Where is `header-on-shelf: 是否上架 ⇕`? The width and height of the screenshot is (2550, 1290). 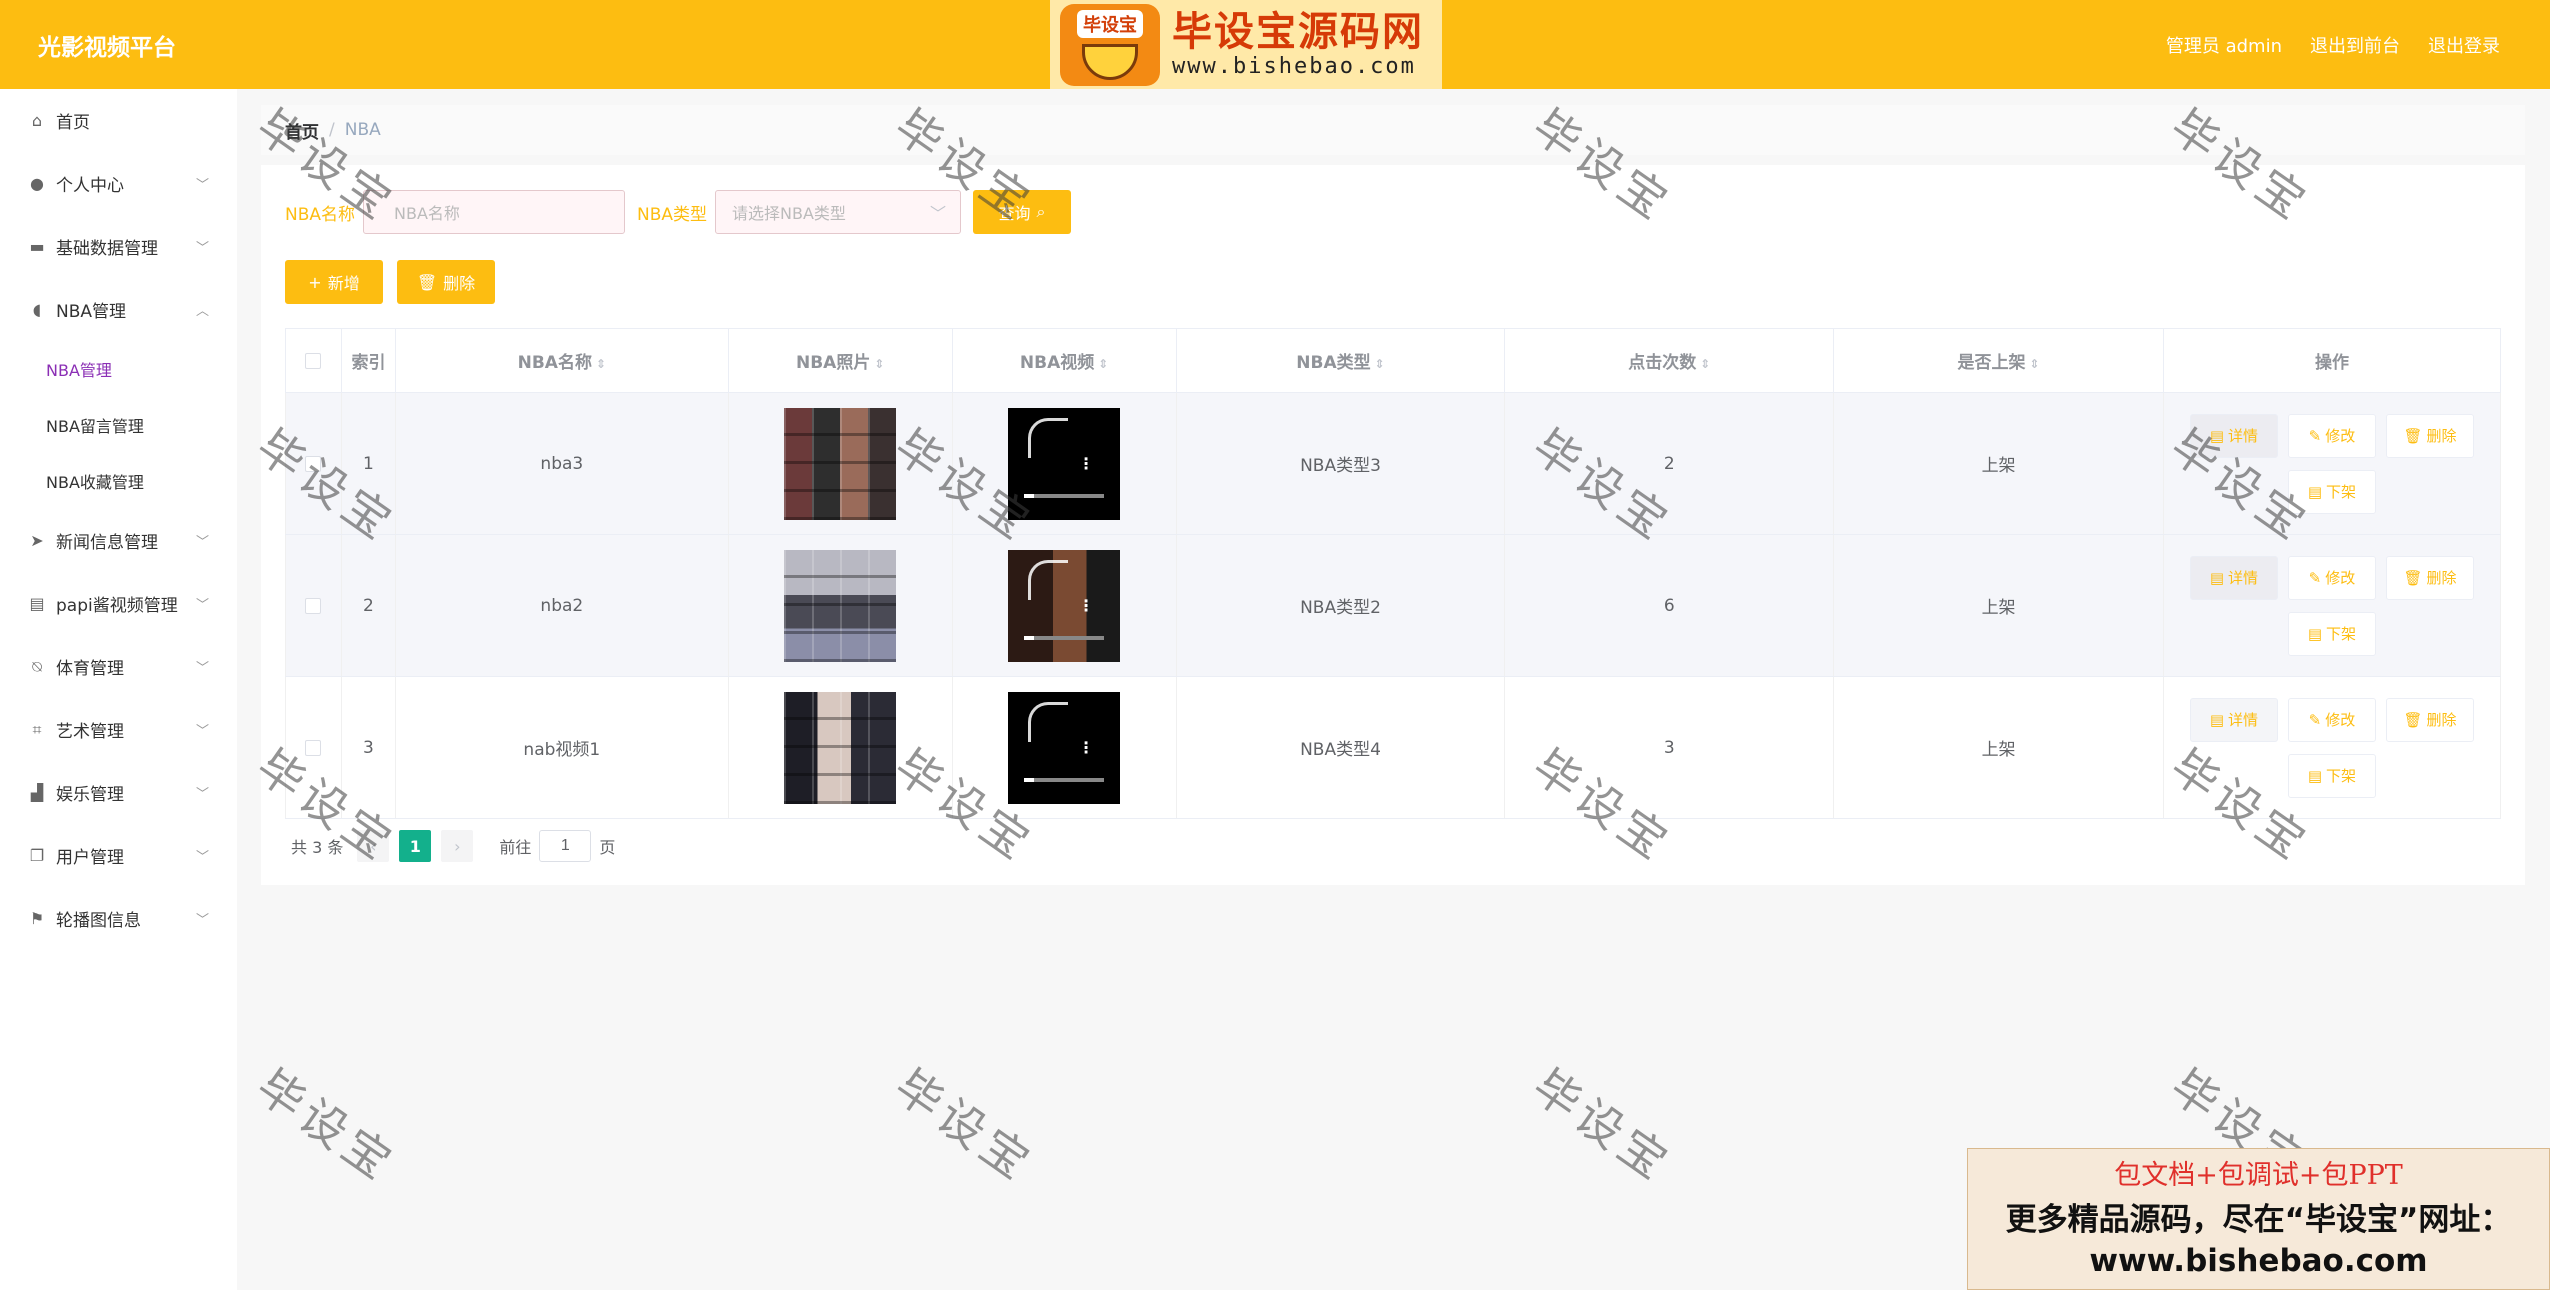
header-on-shelf: 是否上架 ⇕ is located at coordinates (1998, 360).